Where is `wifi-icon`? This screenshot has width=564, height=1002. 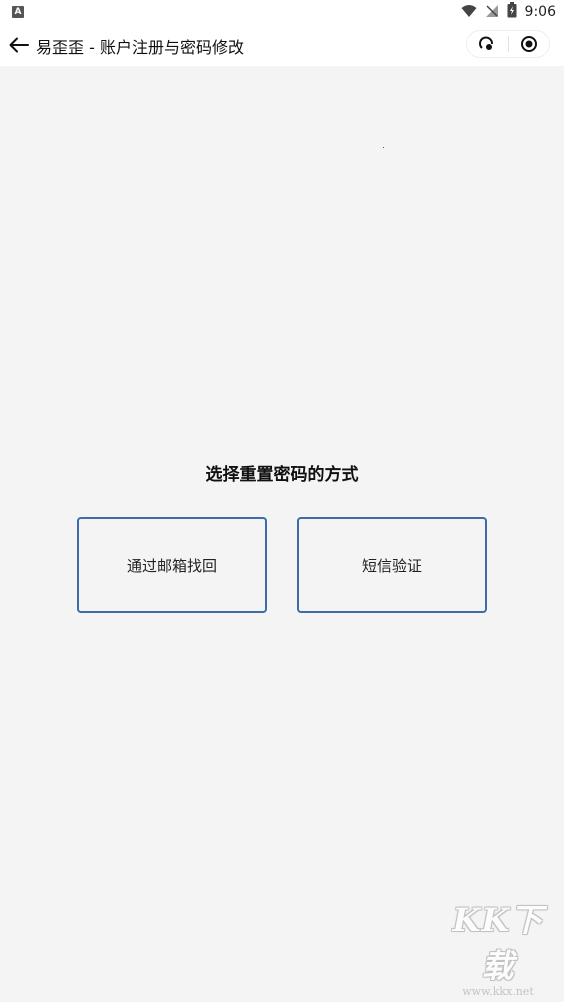 wifi-icon is located at coordinates (469, 12).